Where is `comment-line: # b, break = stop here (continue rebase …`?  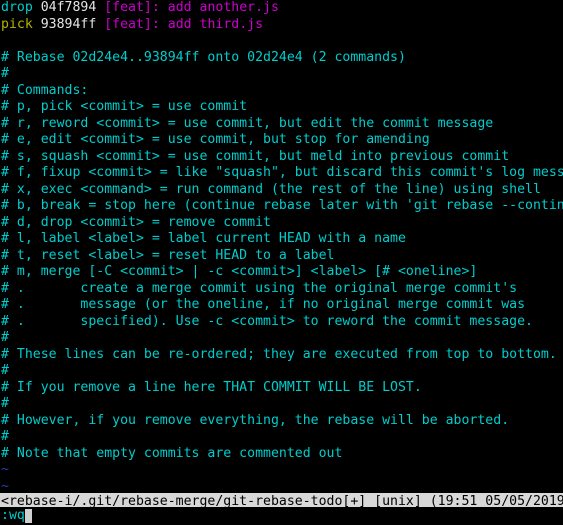
comment-line: # b, break = stop here (continue rebase … is located at coordinates (281, 206).